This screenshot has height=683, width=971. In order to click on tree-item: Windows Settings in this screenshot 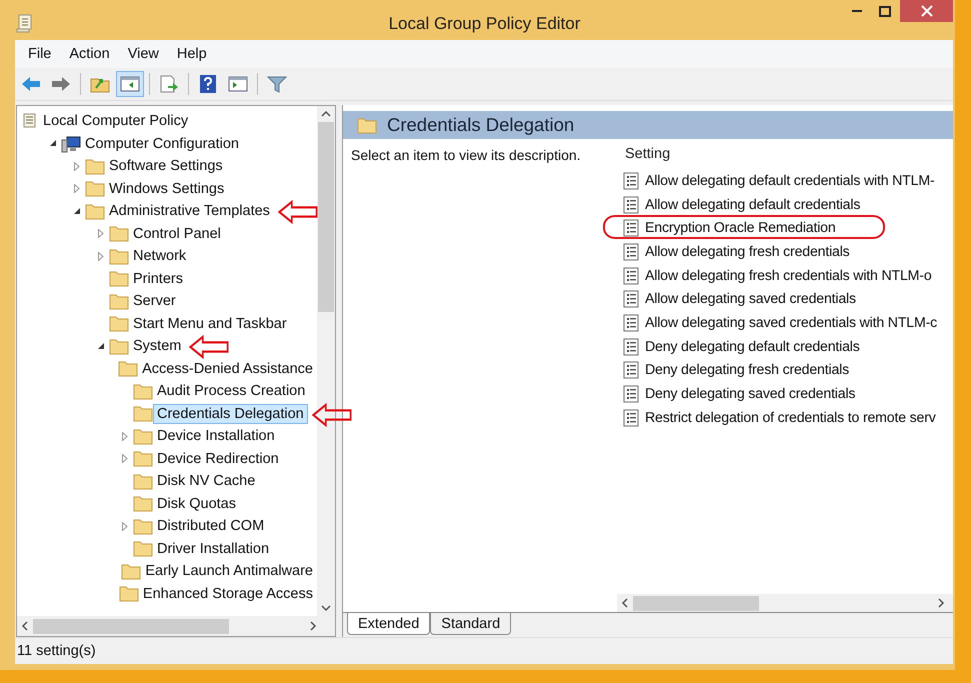, I will do `click(166, 188)`.